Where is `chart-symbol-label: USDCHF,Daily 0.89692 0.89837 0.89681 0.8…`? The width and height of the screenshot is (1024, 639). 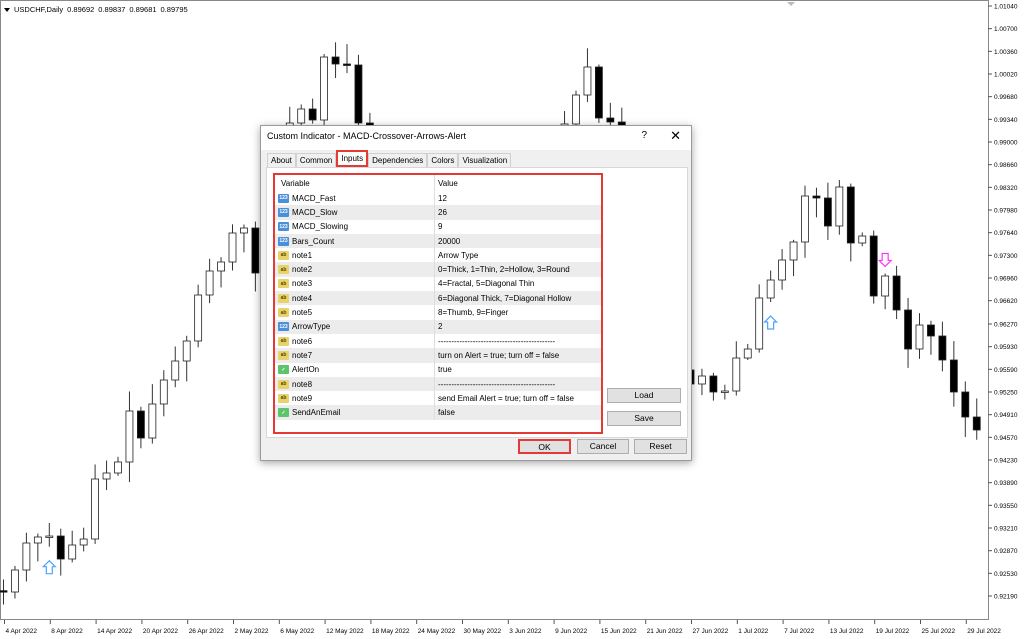 chart-symbol-label: USDCHF,Daily 0.89692 0.89837 0.89681 0.8… is located at coordinates (96, 9).